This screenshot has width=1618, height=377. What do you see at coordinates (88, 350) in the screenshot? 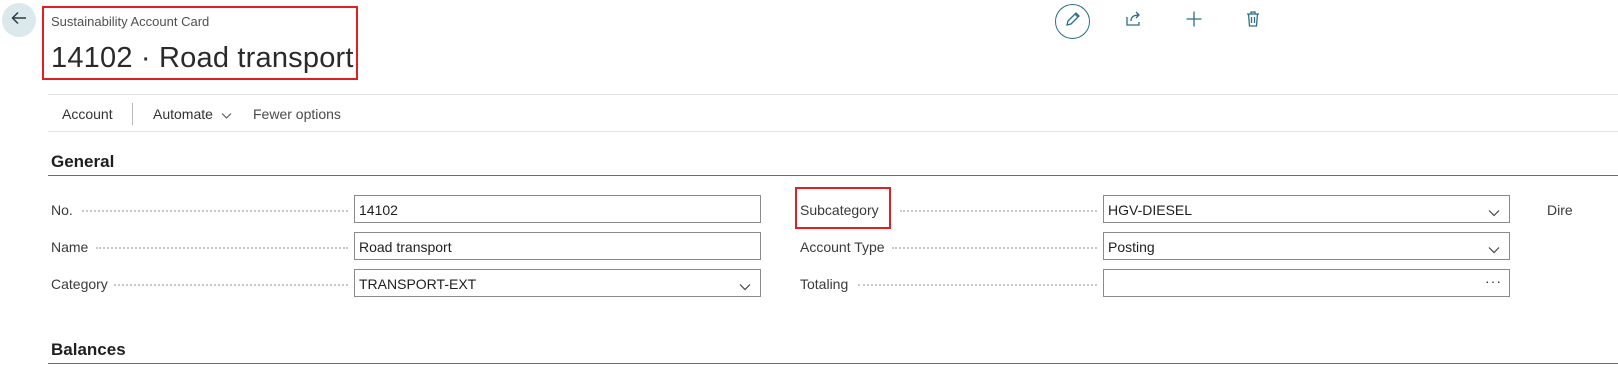
I see `section-balances-title: Balances` at bounding box center [88, 350].